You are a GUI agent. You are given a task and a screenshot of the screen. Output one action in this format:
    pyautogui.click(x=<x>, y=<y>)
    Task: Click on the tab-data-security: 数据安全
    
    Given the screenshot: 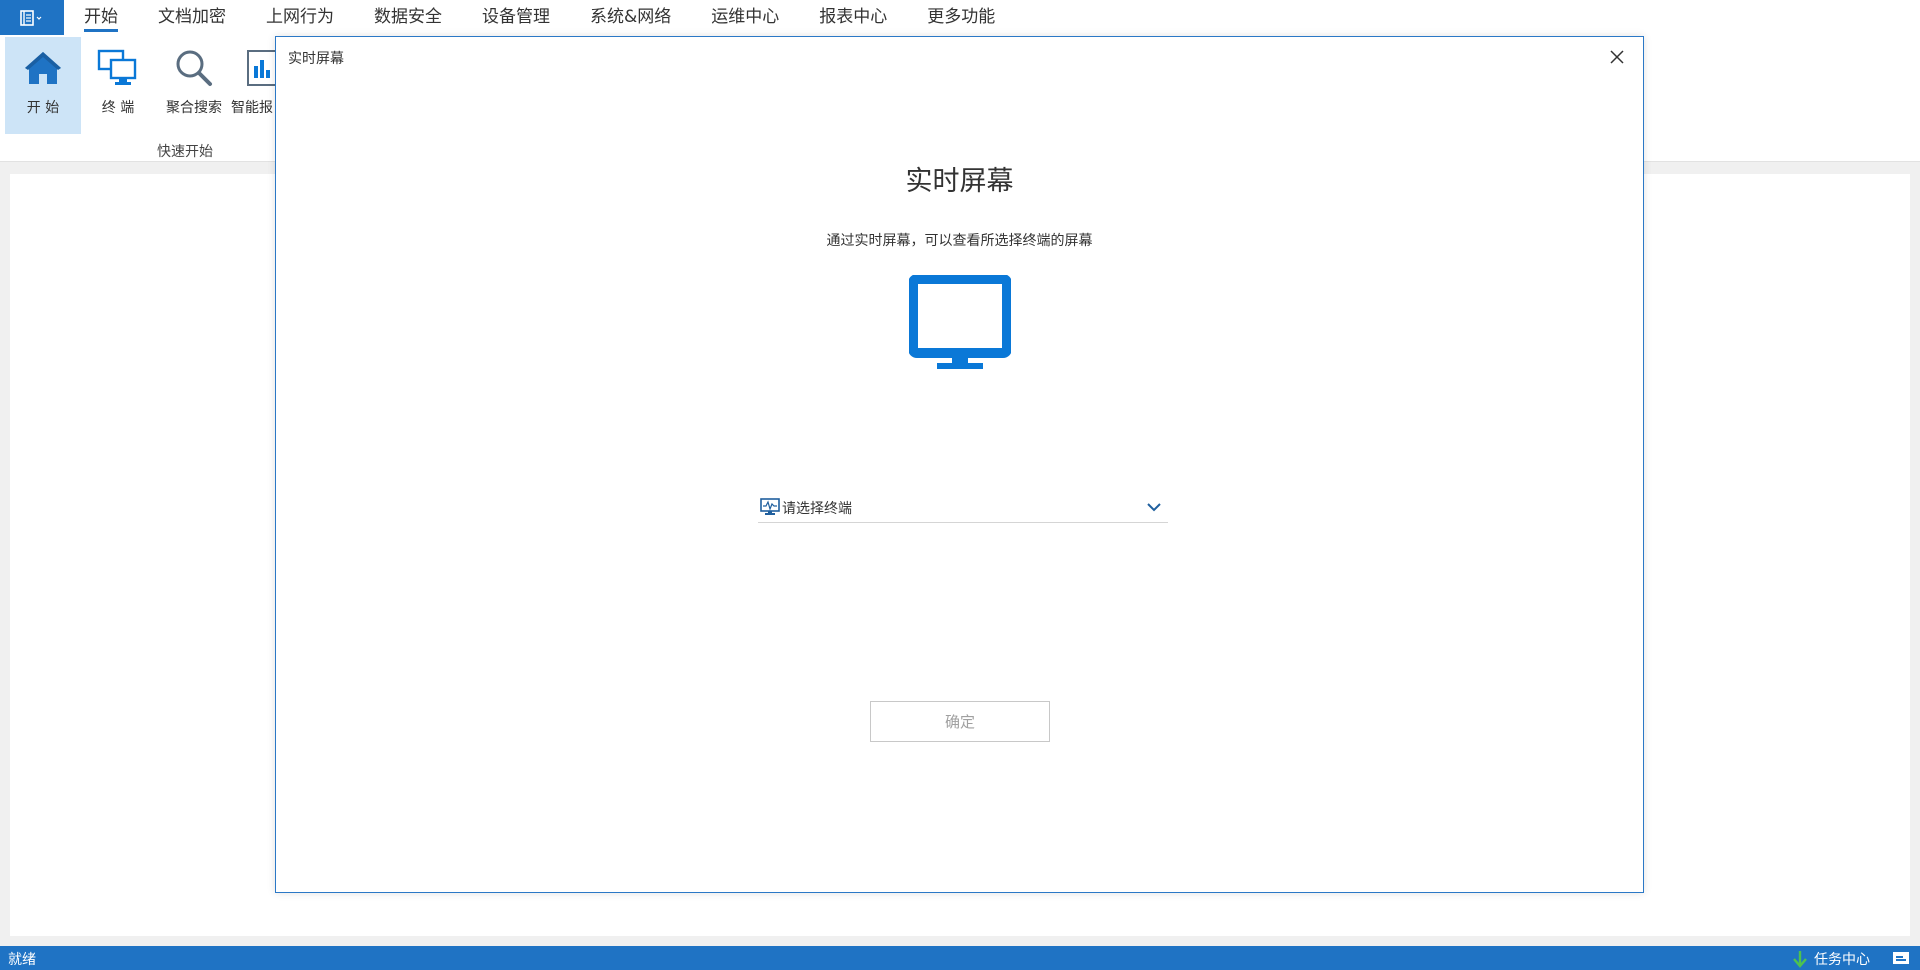 What is the action you would take?
    pyautogui.click(x=408, y=17)
    